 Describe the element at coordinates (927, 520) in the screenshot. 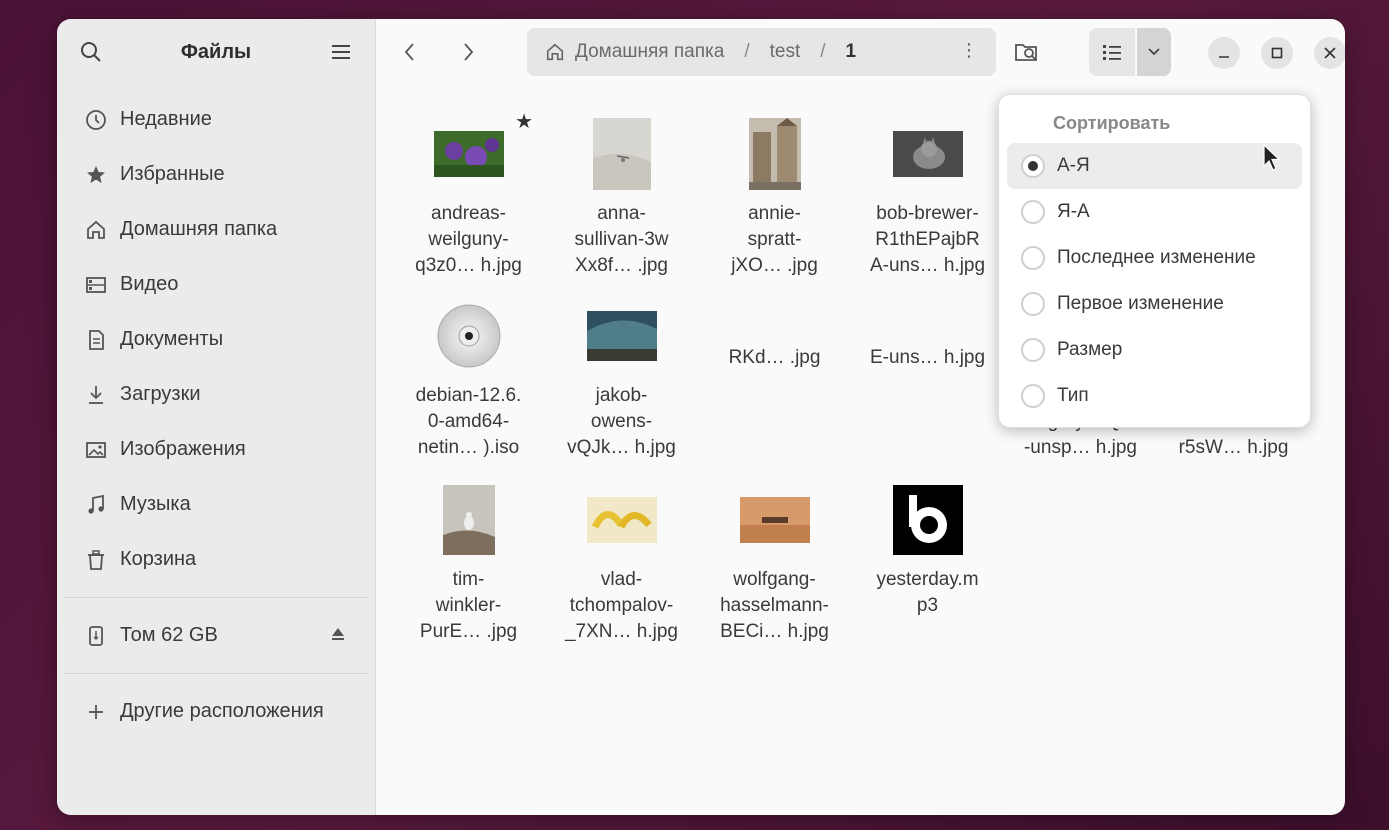

I see `audio-file-icon` at that location.